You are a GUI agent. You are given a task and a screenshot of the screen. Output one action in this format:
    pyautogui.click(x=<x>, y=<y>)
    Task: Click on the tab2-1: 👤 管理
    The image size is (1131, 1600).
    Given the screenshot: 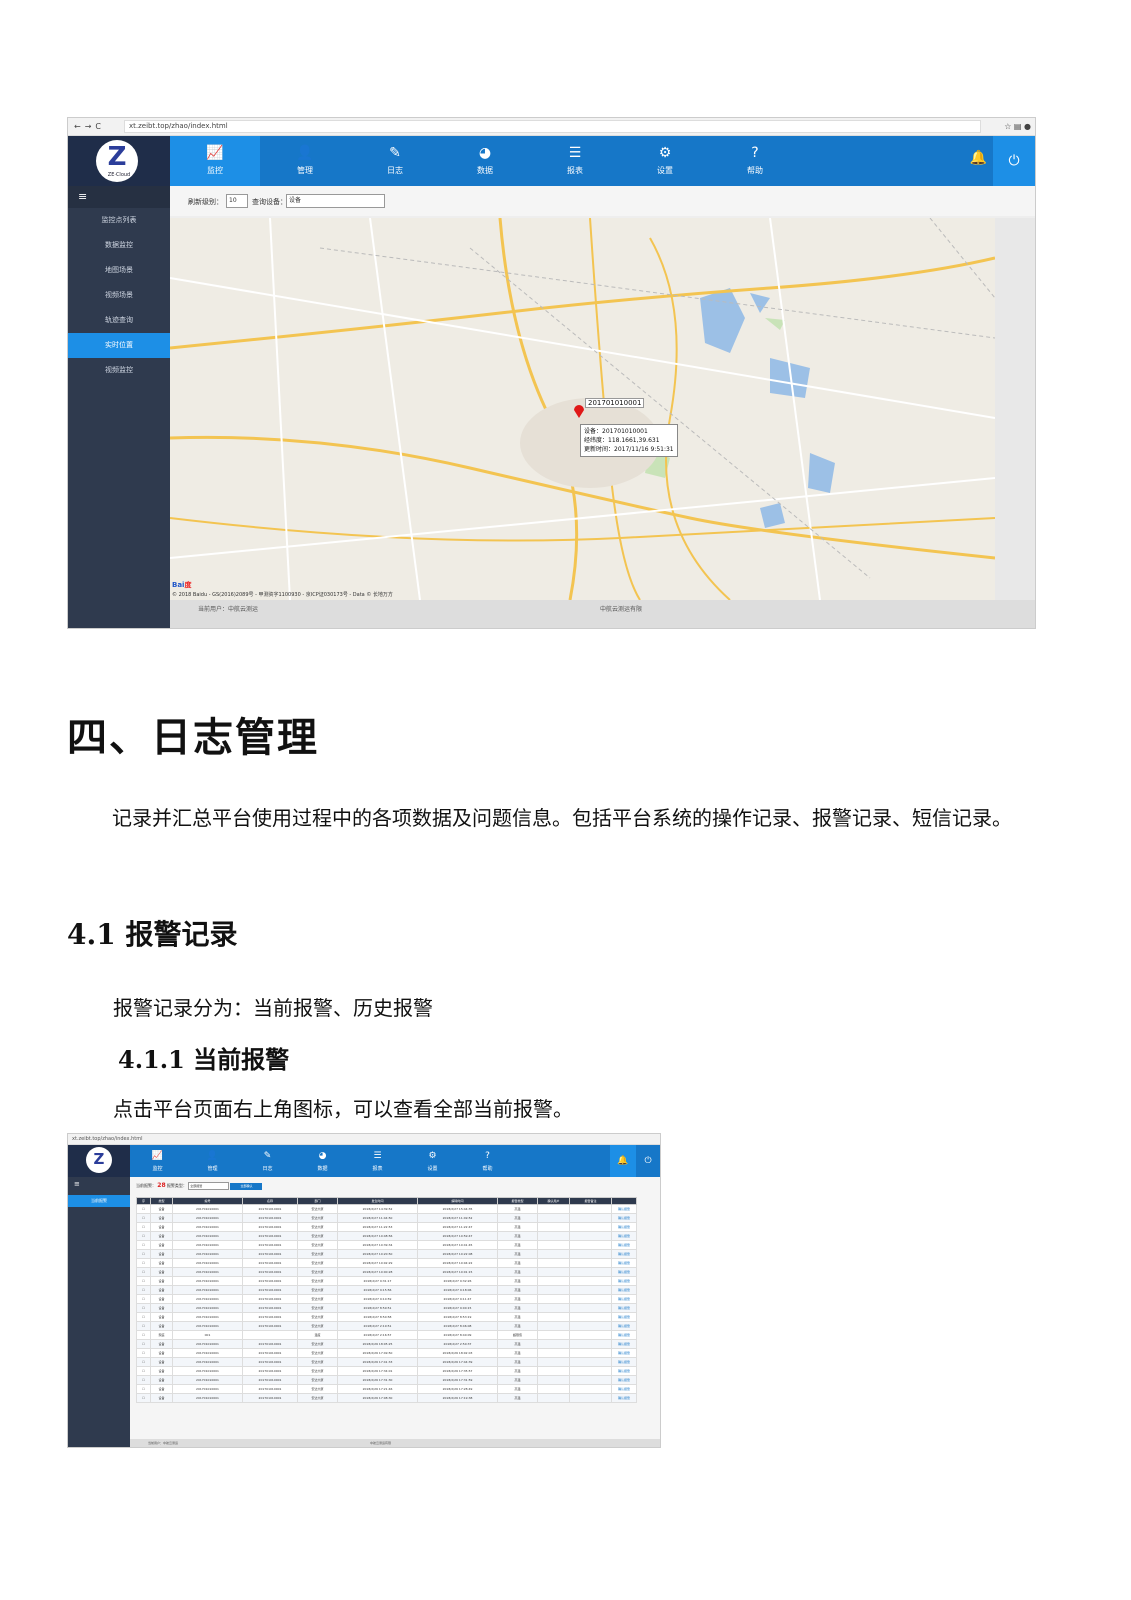 What is the action you would take?
    pyautogui.click(x=212, y=1161)
    